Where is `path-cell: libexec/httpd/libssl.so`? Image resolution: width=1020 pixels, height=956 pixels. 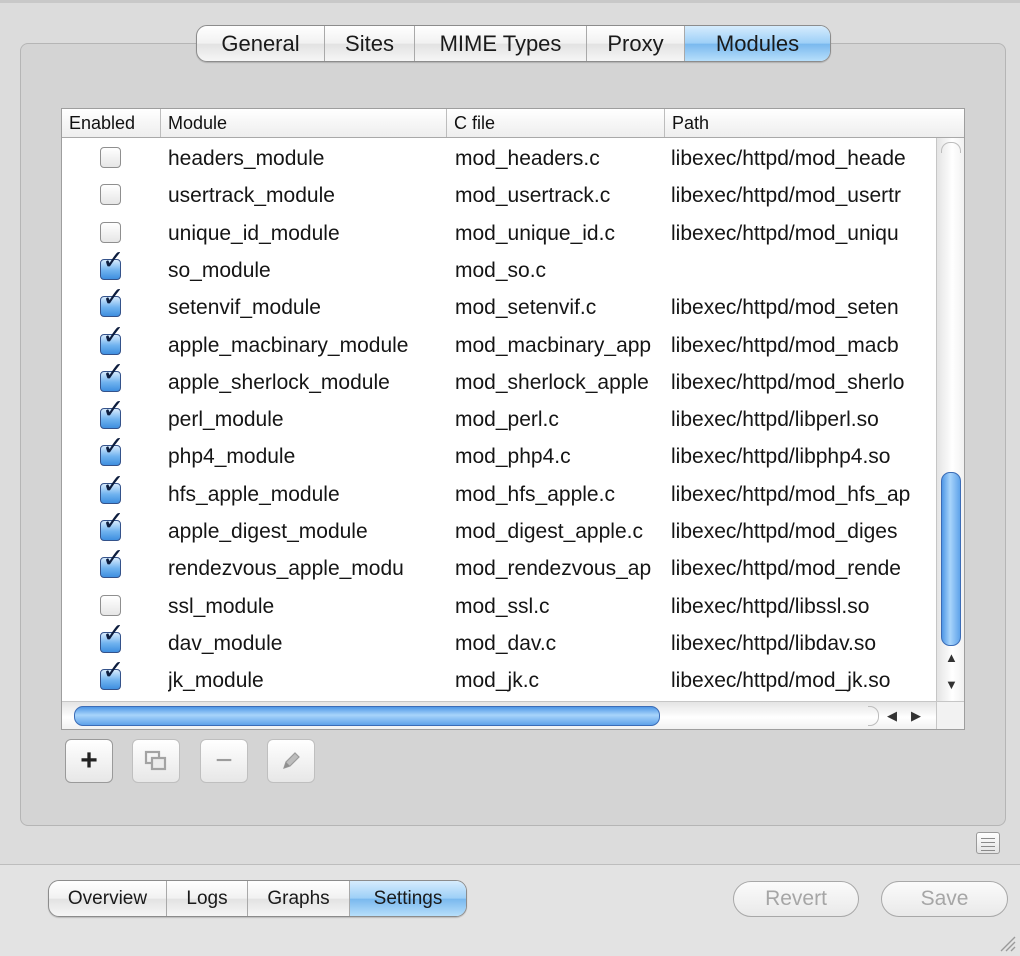 path-cell: libexec/httpd/libssl.so is located at coordinates (770, 606).